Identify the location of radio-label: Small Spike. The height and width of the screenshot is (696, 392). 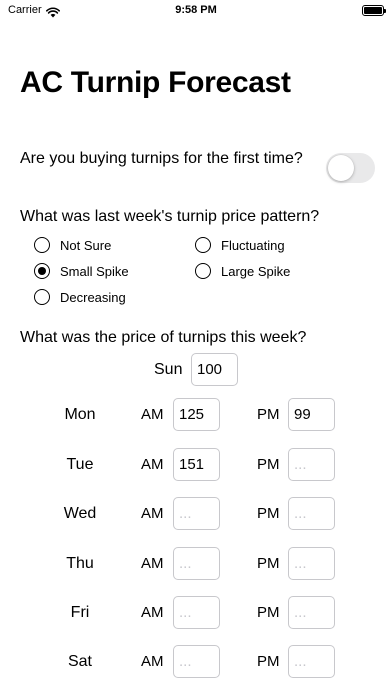
(94, 271).